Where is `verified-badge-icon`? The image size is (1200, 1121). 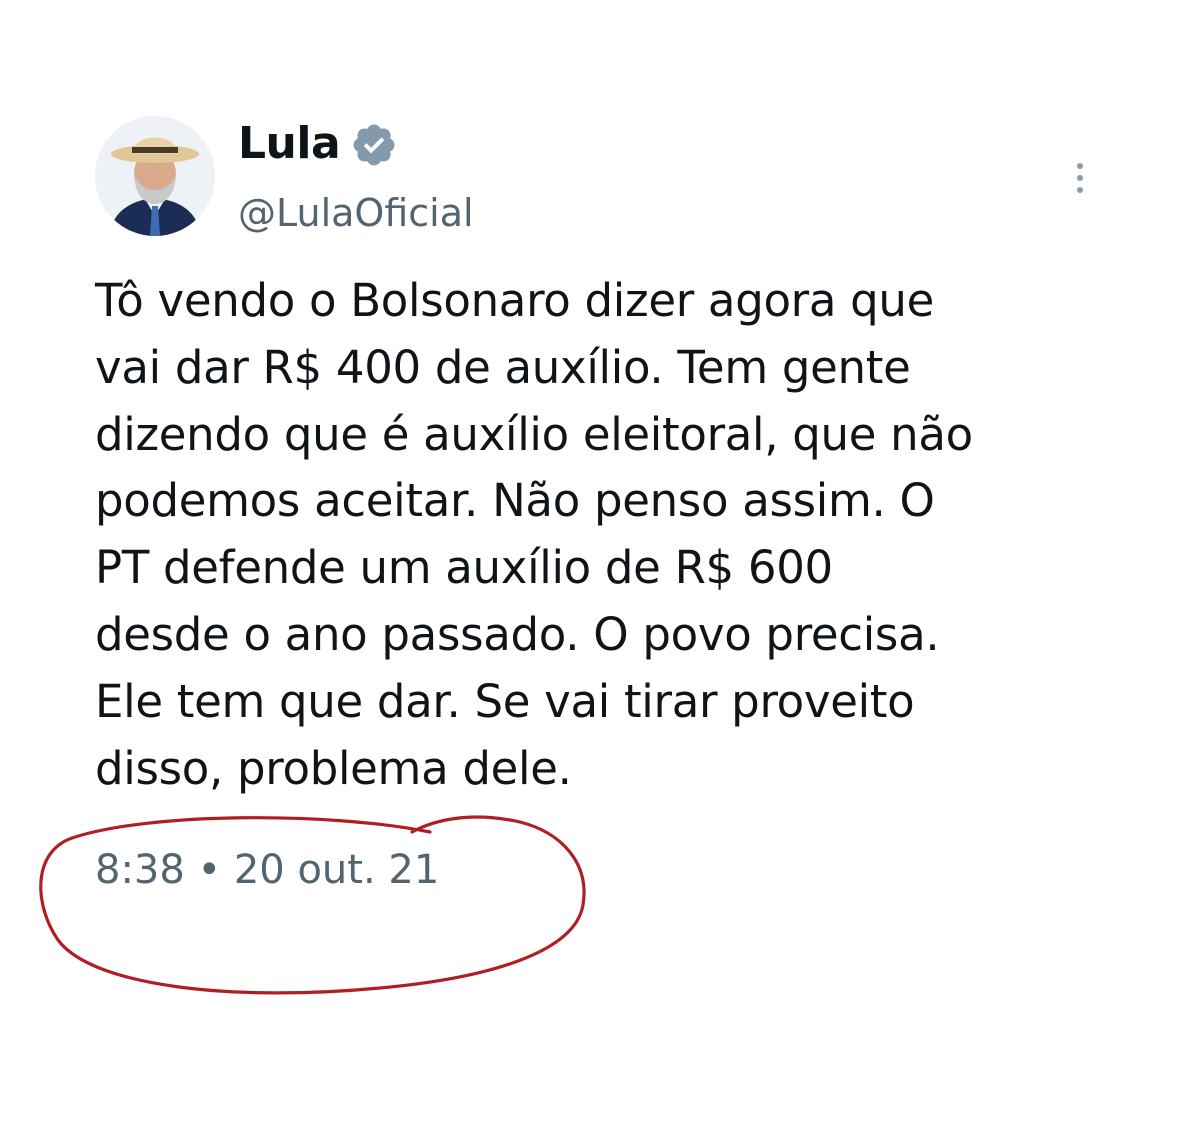
verified-badge-icon is located at coordinates (374, 145).